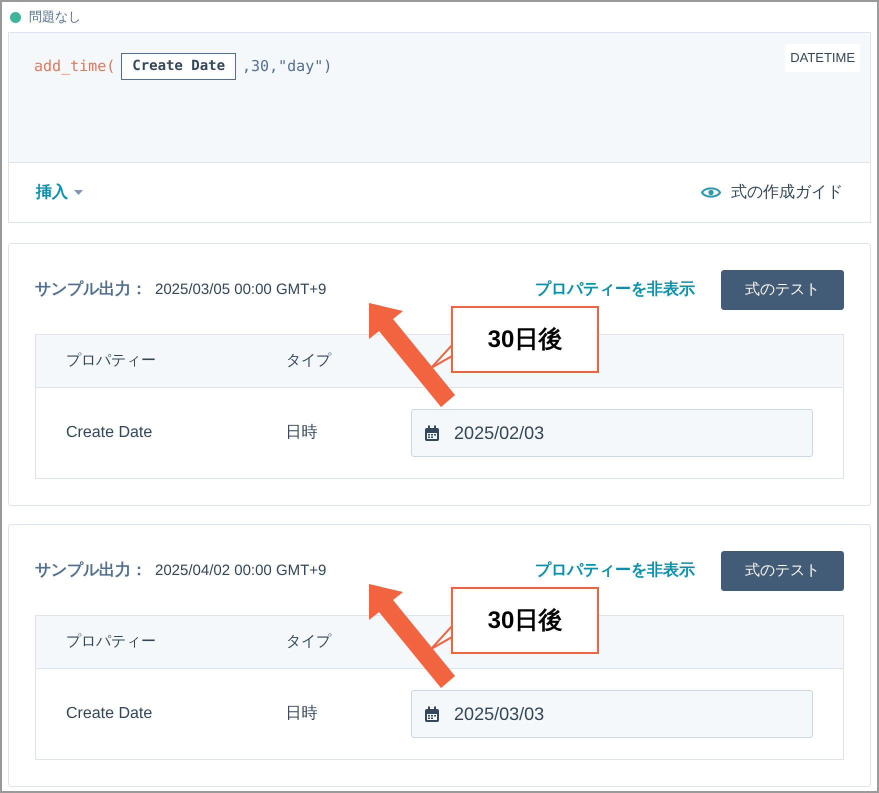 Image resolution: width=879 pixels, height=793 pixels. Describe the element at coordinates (612, 433) in the screenshot. I see `date-input-field: 2025/02/03` at that location.